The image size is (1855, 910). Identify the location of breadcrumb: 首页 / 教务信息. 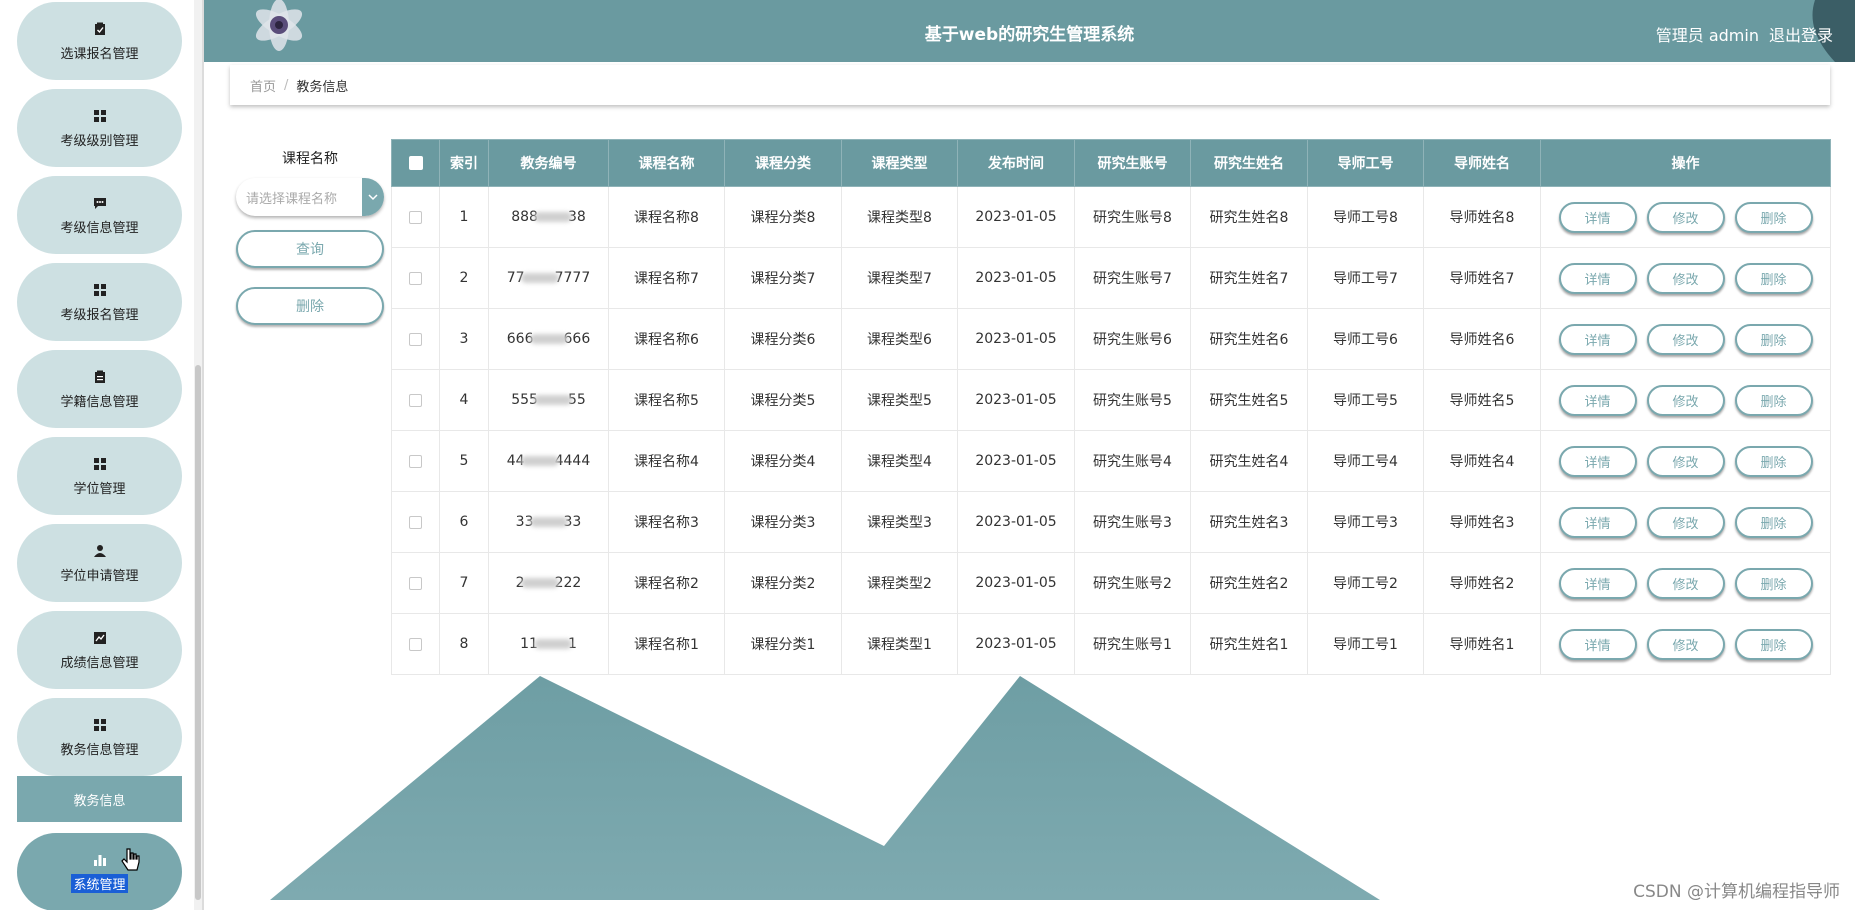
(1030, 85).